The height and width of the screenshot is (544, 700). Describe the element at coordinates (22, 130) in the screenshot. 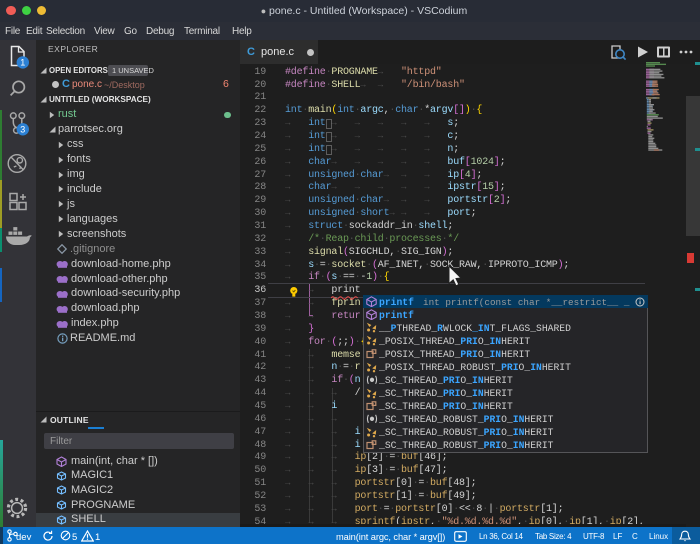

I see `svg-text: 3` at that location.